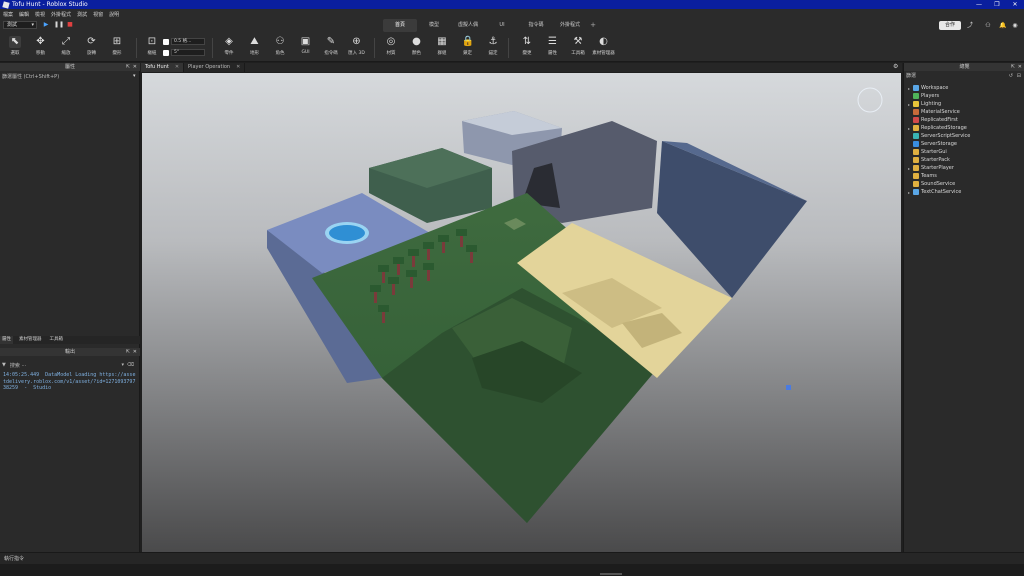 This screenshot has height=576, width=1024. What do you see at coordinates (306, 49) in the screenshot?
I see `ribbon-tool-button: ▣ GUI` at bounding box center [306, 49].